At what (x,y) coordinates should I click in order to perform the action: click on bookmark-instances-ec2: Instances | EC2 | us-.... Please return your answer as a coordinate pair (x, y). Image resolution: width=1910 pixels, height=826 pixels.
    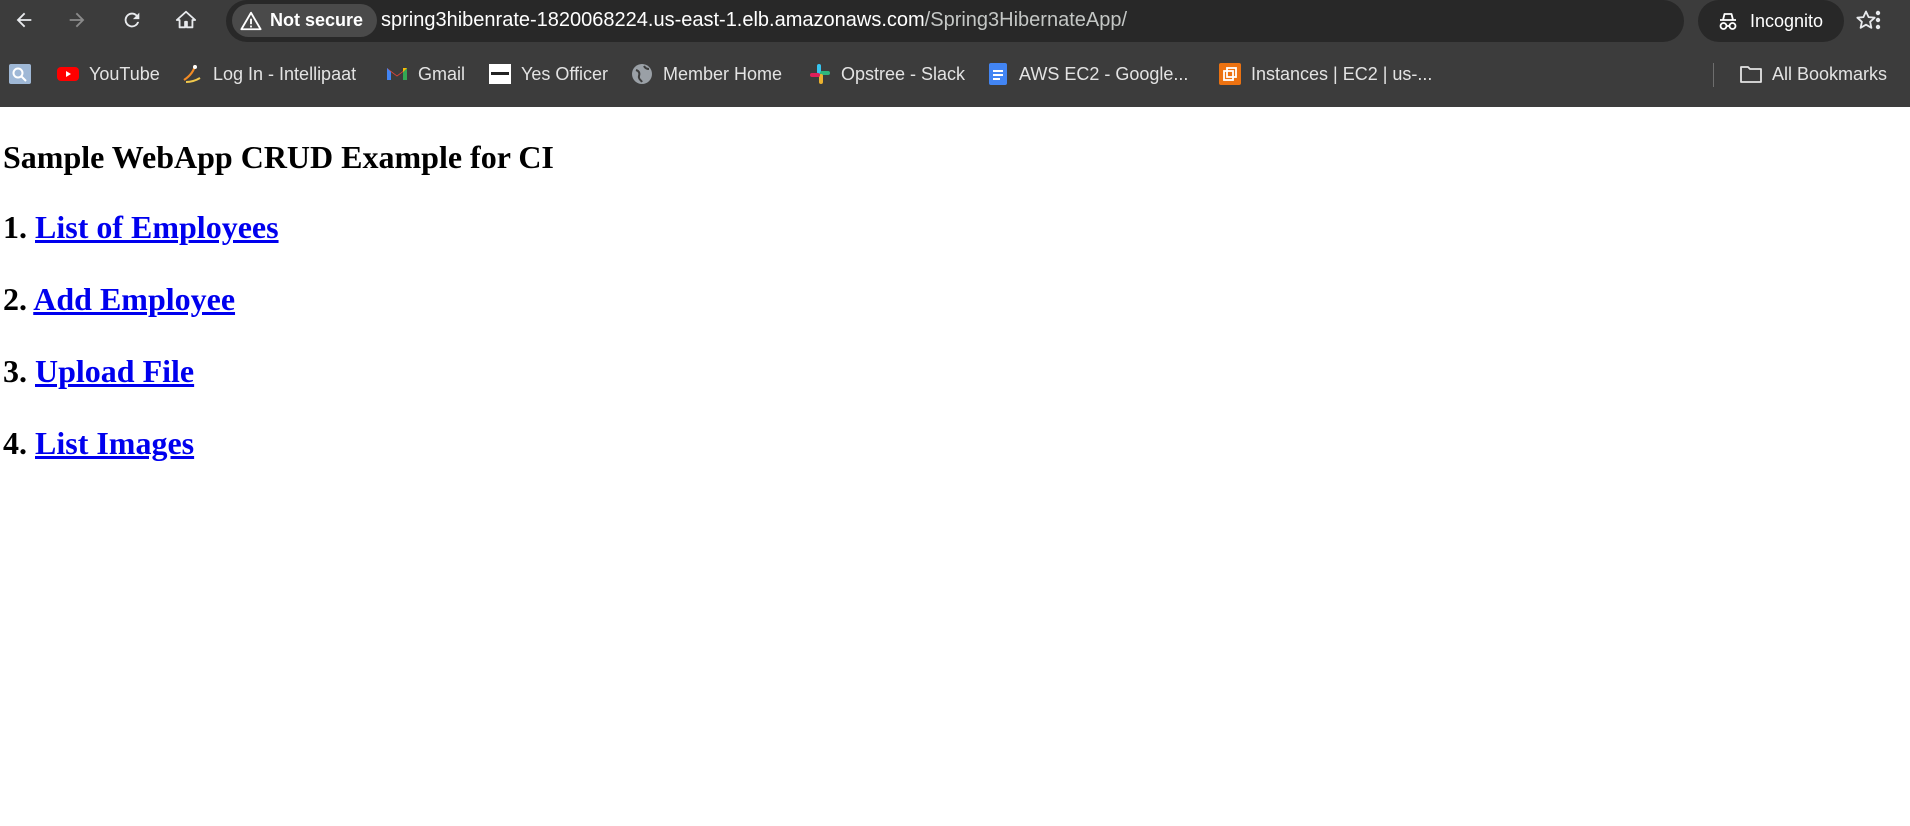
    Looking at the image, I should click on (1325, 74).